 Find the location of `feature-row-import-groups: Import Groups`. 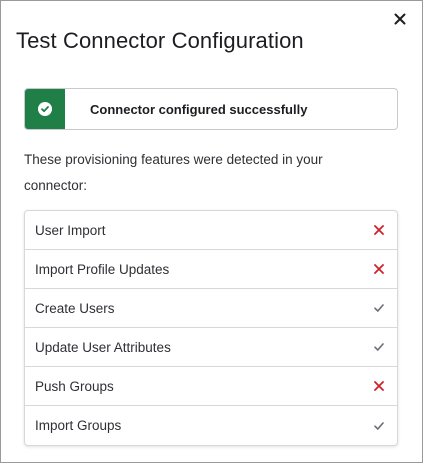

feature-row-import-groups: Import Groups is located at coordinates (211, 425).